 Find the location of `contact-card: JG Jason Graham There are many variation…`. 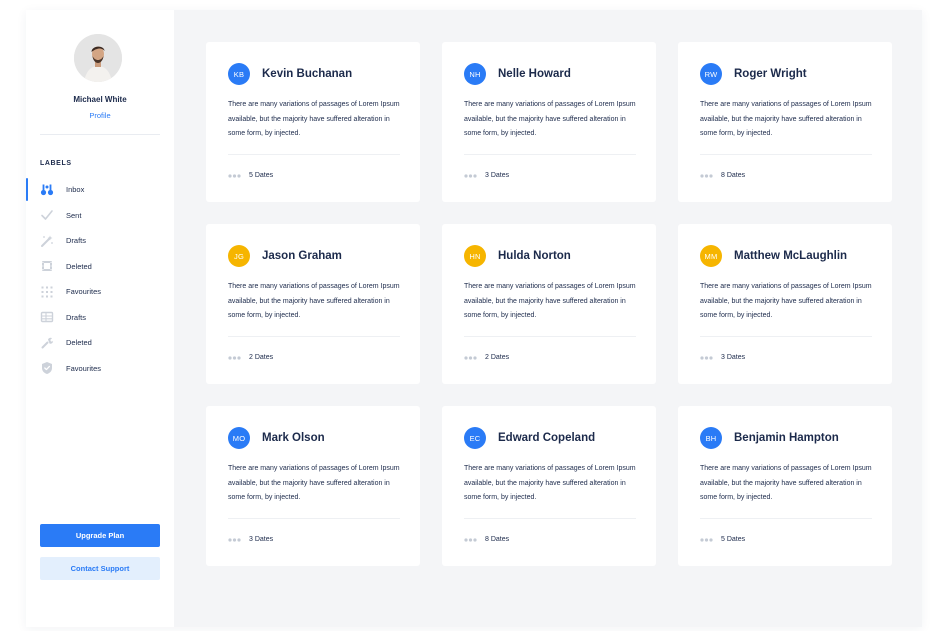

contact-card: JG Jason Graham There are many variation… is located at coordinates (313, 304).